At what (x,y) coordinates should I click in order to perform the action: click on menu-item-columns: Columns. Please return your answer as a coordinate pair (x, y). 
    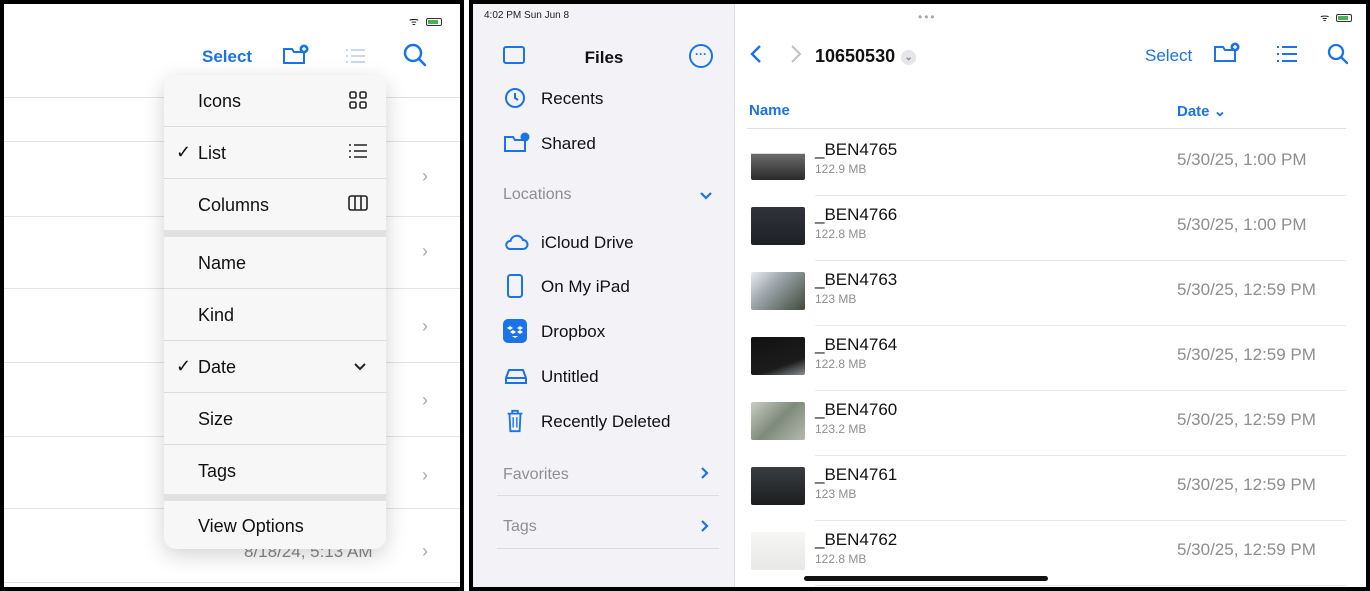
    Looking at the image, I should click on (275, 204).